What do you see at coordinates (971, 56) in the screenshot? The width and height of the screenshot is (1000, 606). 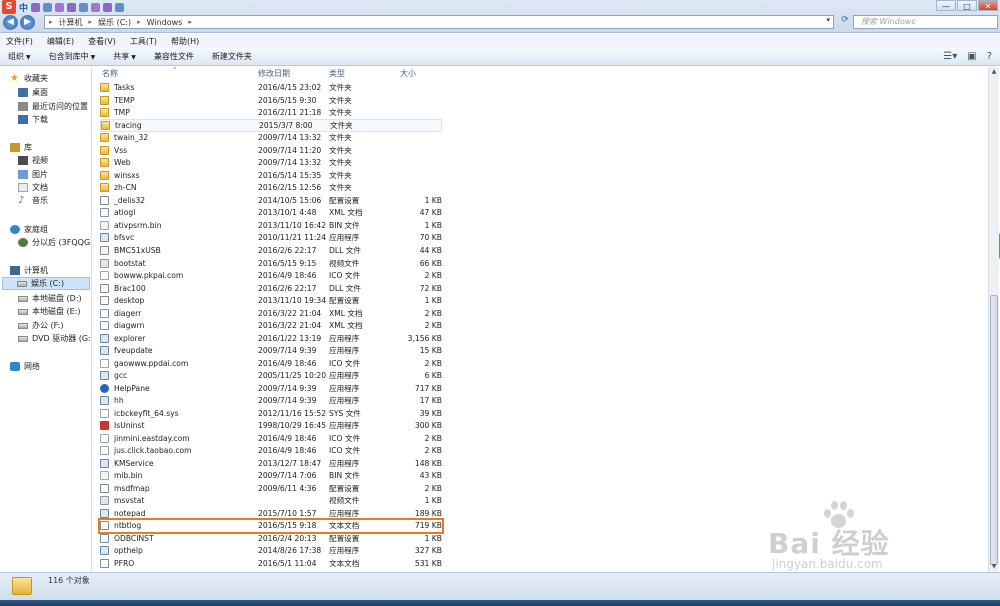 I see `preview-pane-icon: ▣` at bounding box center [971, 56].